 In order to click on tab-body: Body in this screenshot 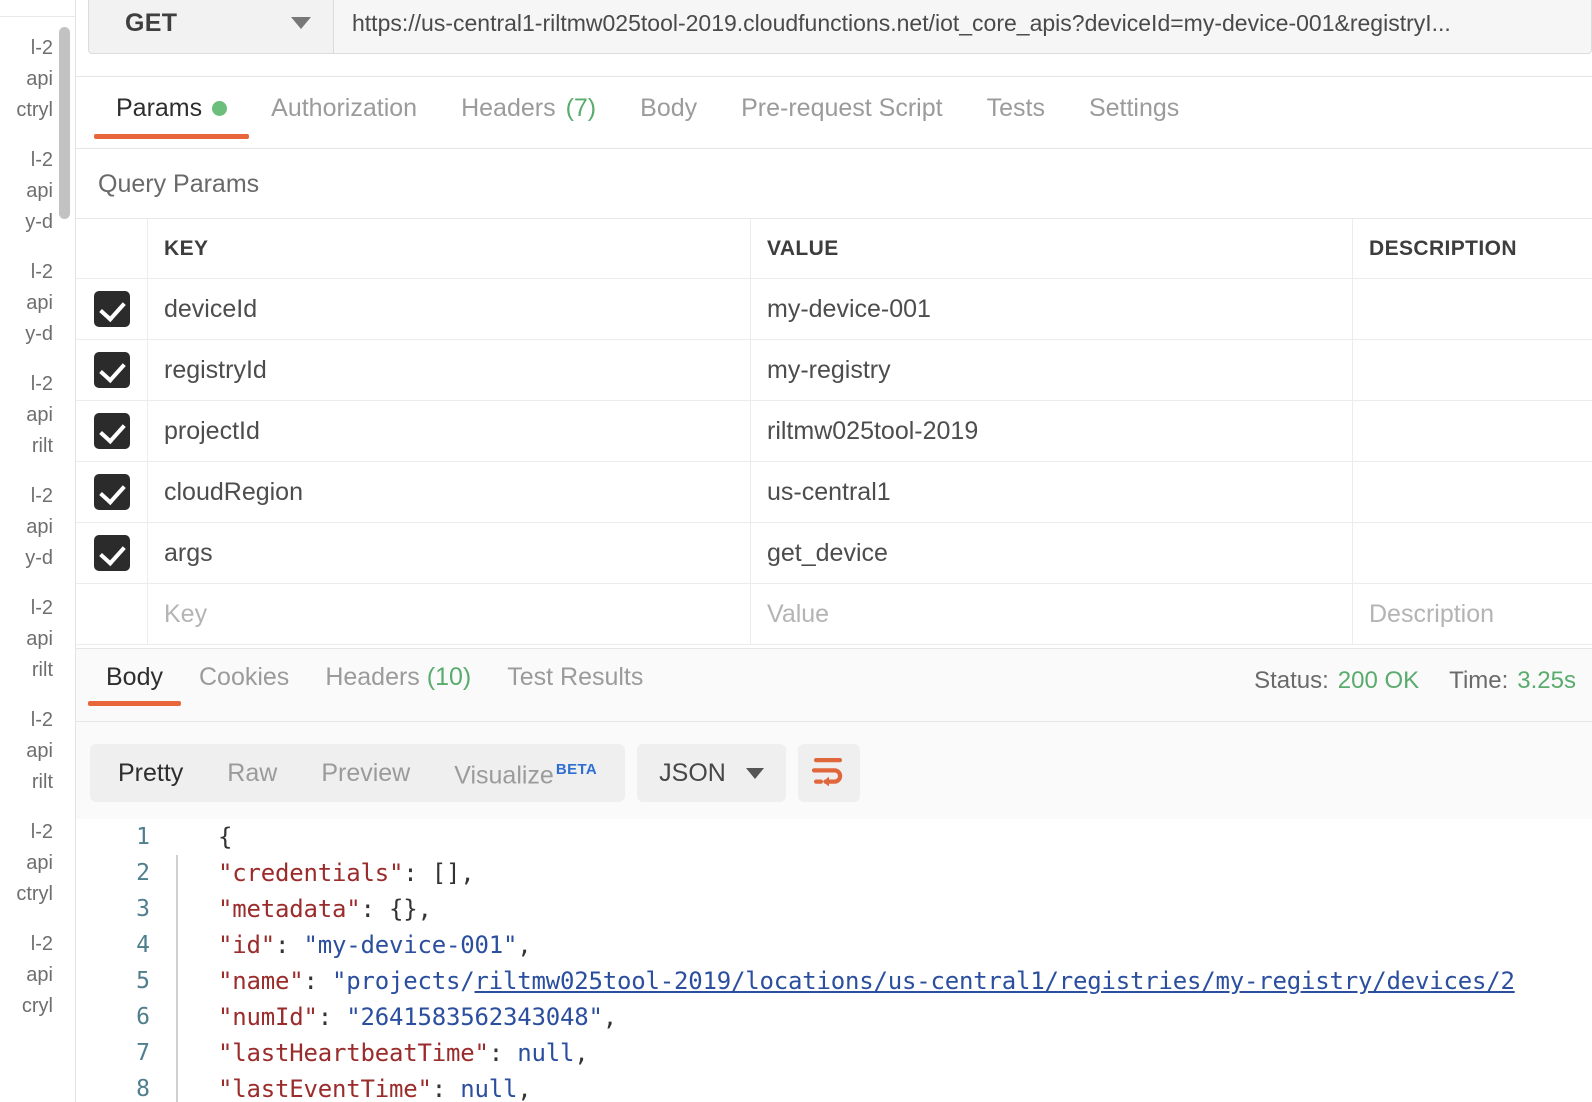, I will do `click(668, 115)`.